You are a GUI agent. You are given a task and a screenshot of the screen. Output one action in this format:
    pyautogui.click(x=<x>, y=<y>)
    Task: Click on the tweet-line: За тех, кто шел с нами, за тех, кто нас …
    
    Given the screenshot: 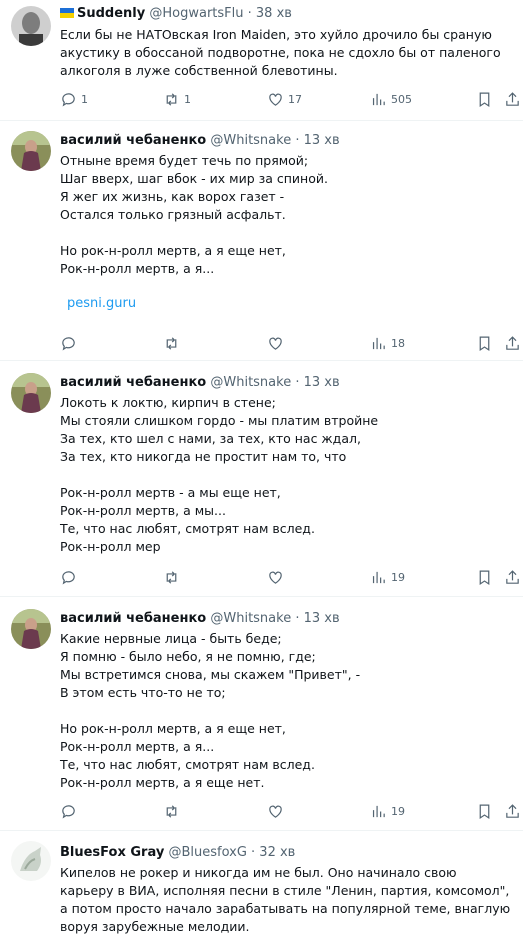 What is the action you would take?
    pyautogui.click(x=210, y=438)
    